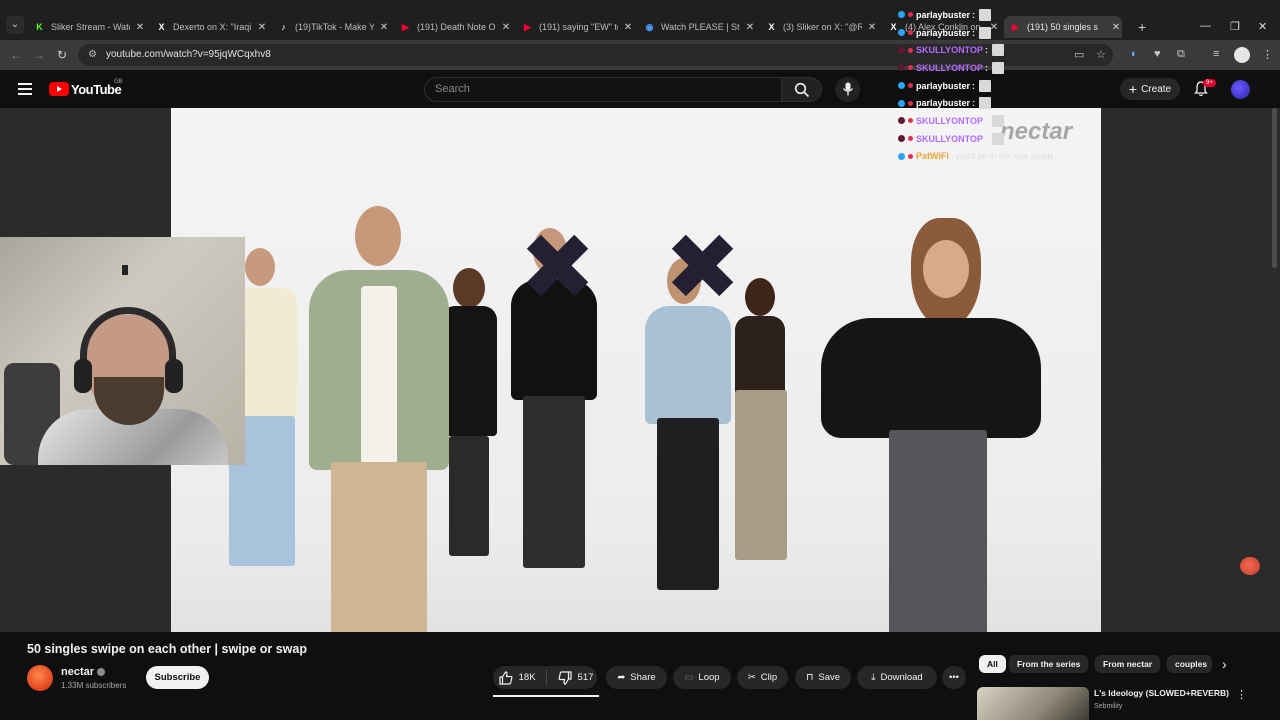 This screenshot has height=720, width=1280. I want to click on subscribe-button: Subscribe, so click(177, 677).